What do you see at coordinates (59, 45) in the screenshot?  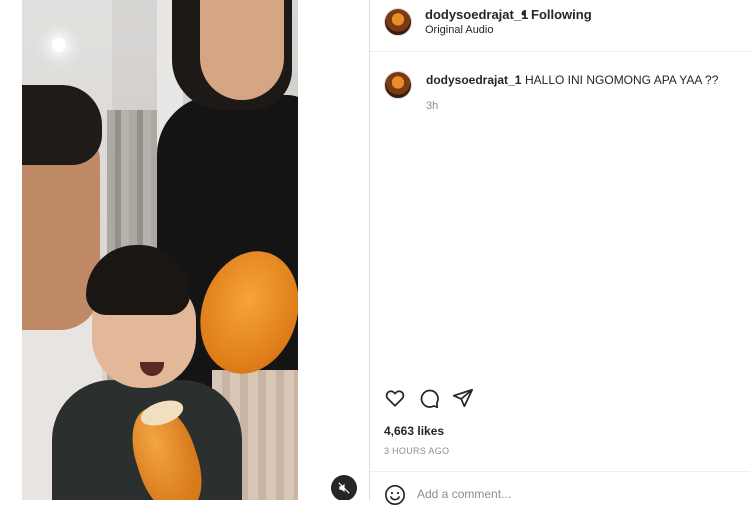 I see `ceiling-light` at bounding box center [59, 45].